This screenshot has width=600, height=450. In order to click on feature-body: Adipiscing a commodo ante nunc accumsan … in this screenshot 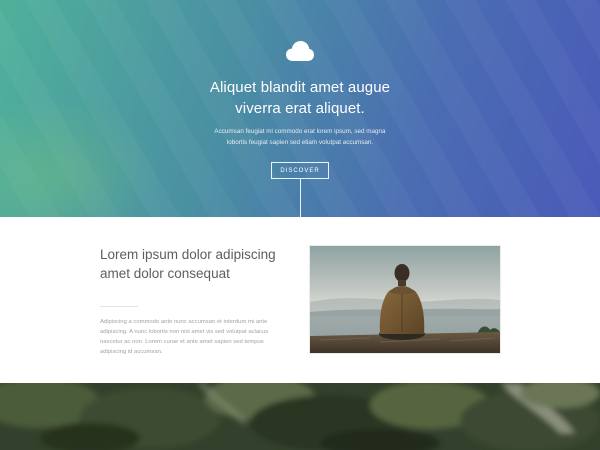, I will do `click(205, 337)`.